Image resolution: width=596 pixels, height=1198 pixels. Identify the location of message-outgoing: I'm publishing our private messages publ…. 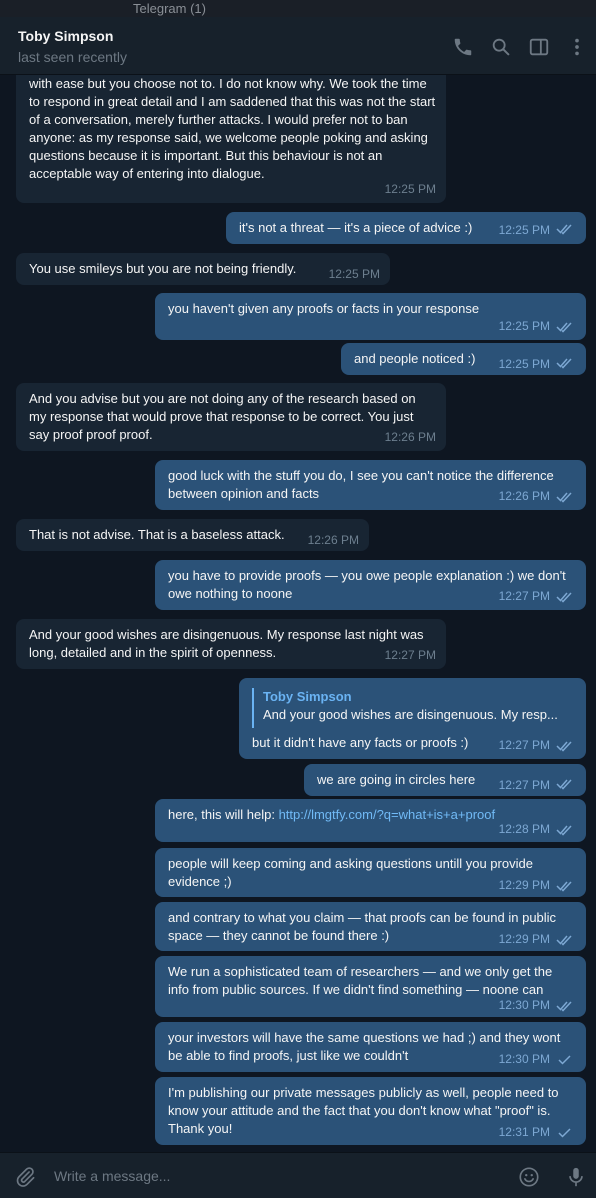
(370, 1111).